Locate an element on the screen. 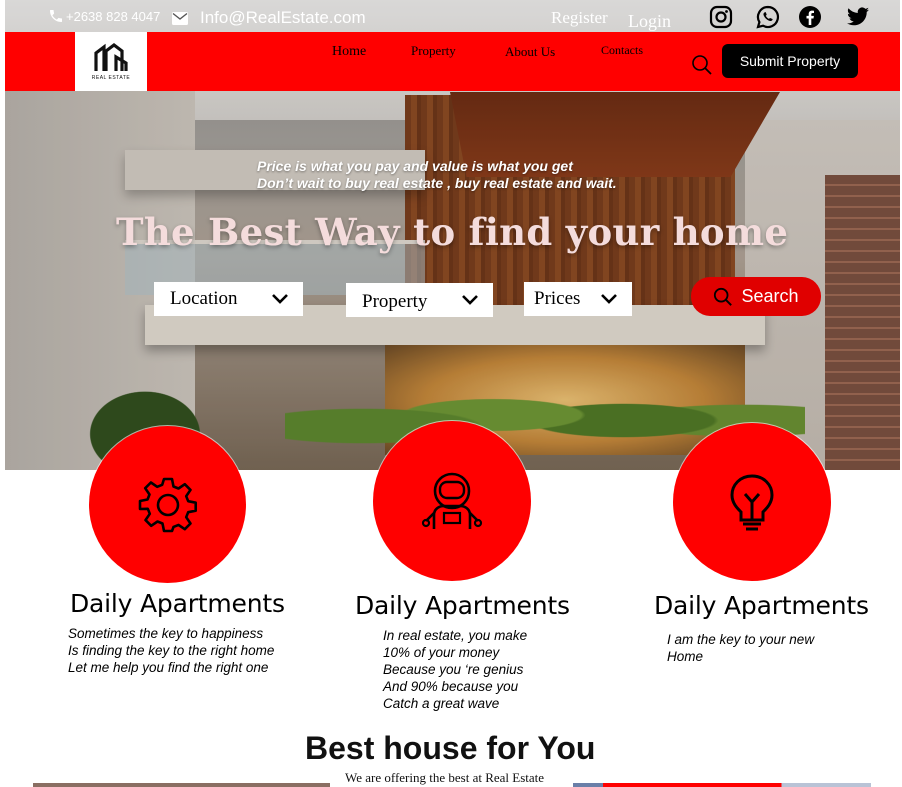  hero-headline: The Best Way to find your home is located at coordinates (452, 232).